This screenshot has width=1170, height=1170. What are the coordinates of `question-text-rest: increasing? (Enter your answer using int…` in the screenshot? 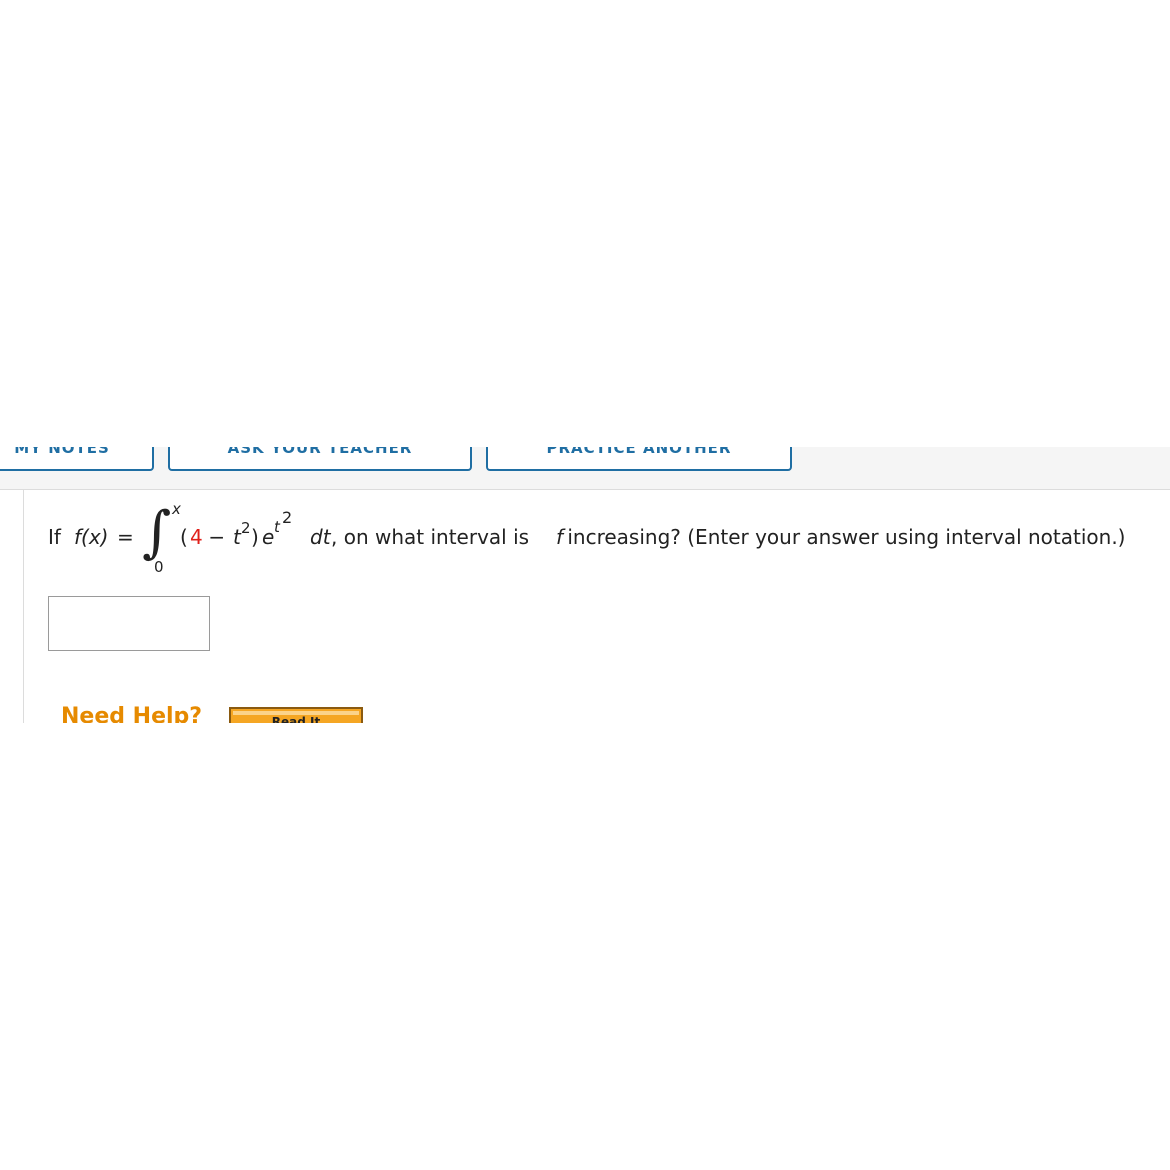 It's located at (843, 537).